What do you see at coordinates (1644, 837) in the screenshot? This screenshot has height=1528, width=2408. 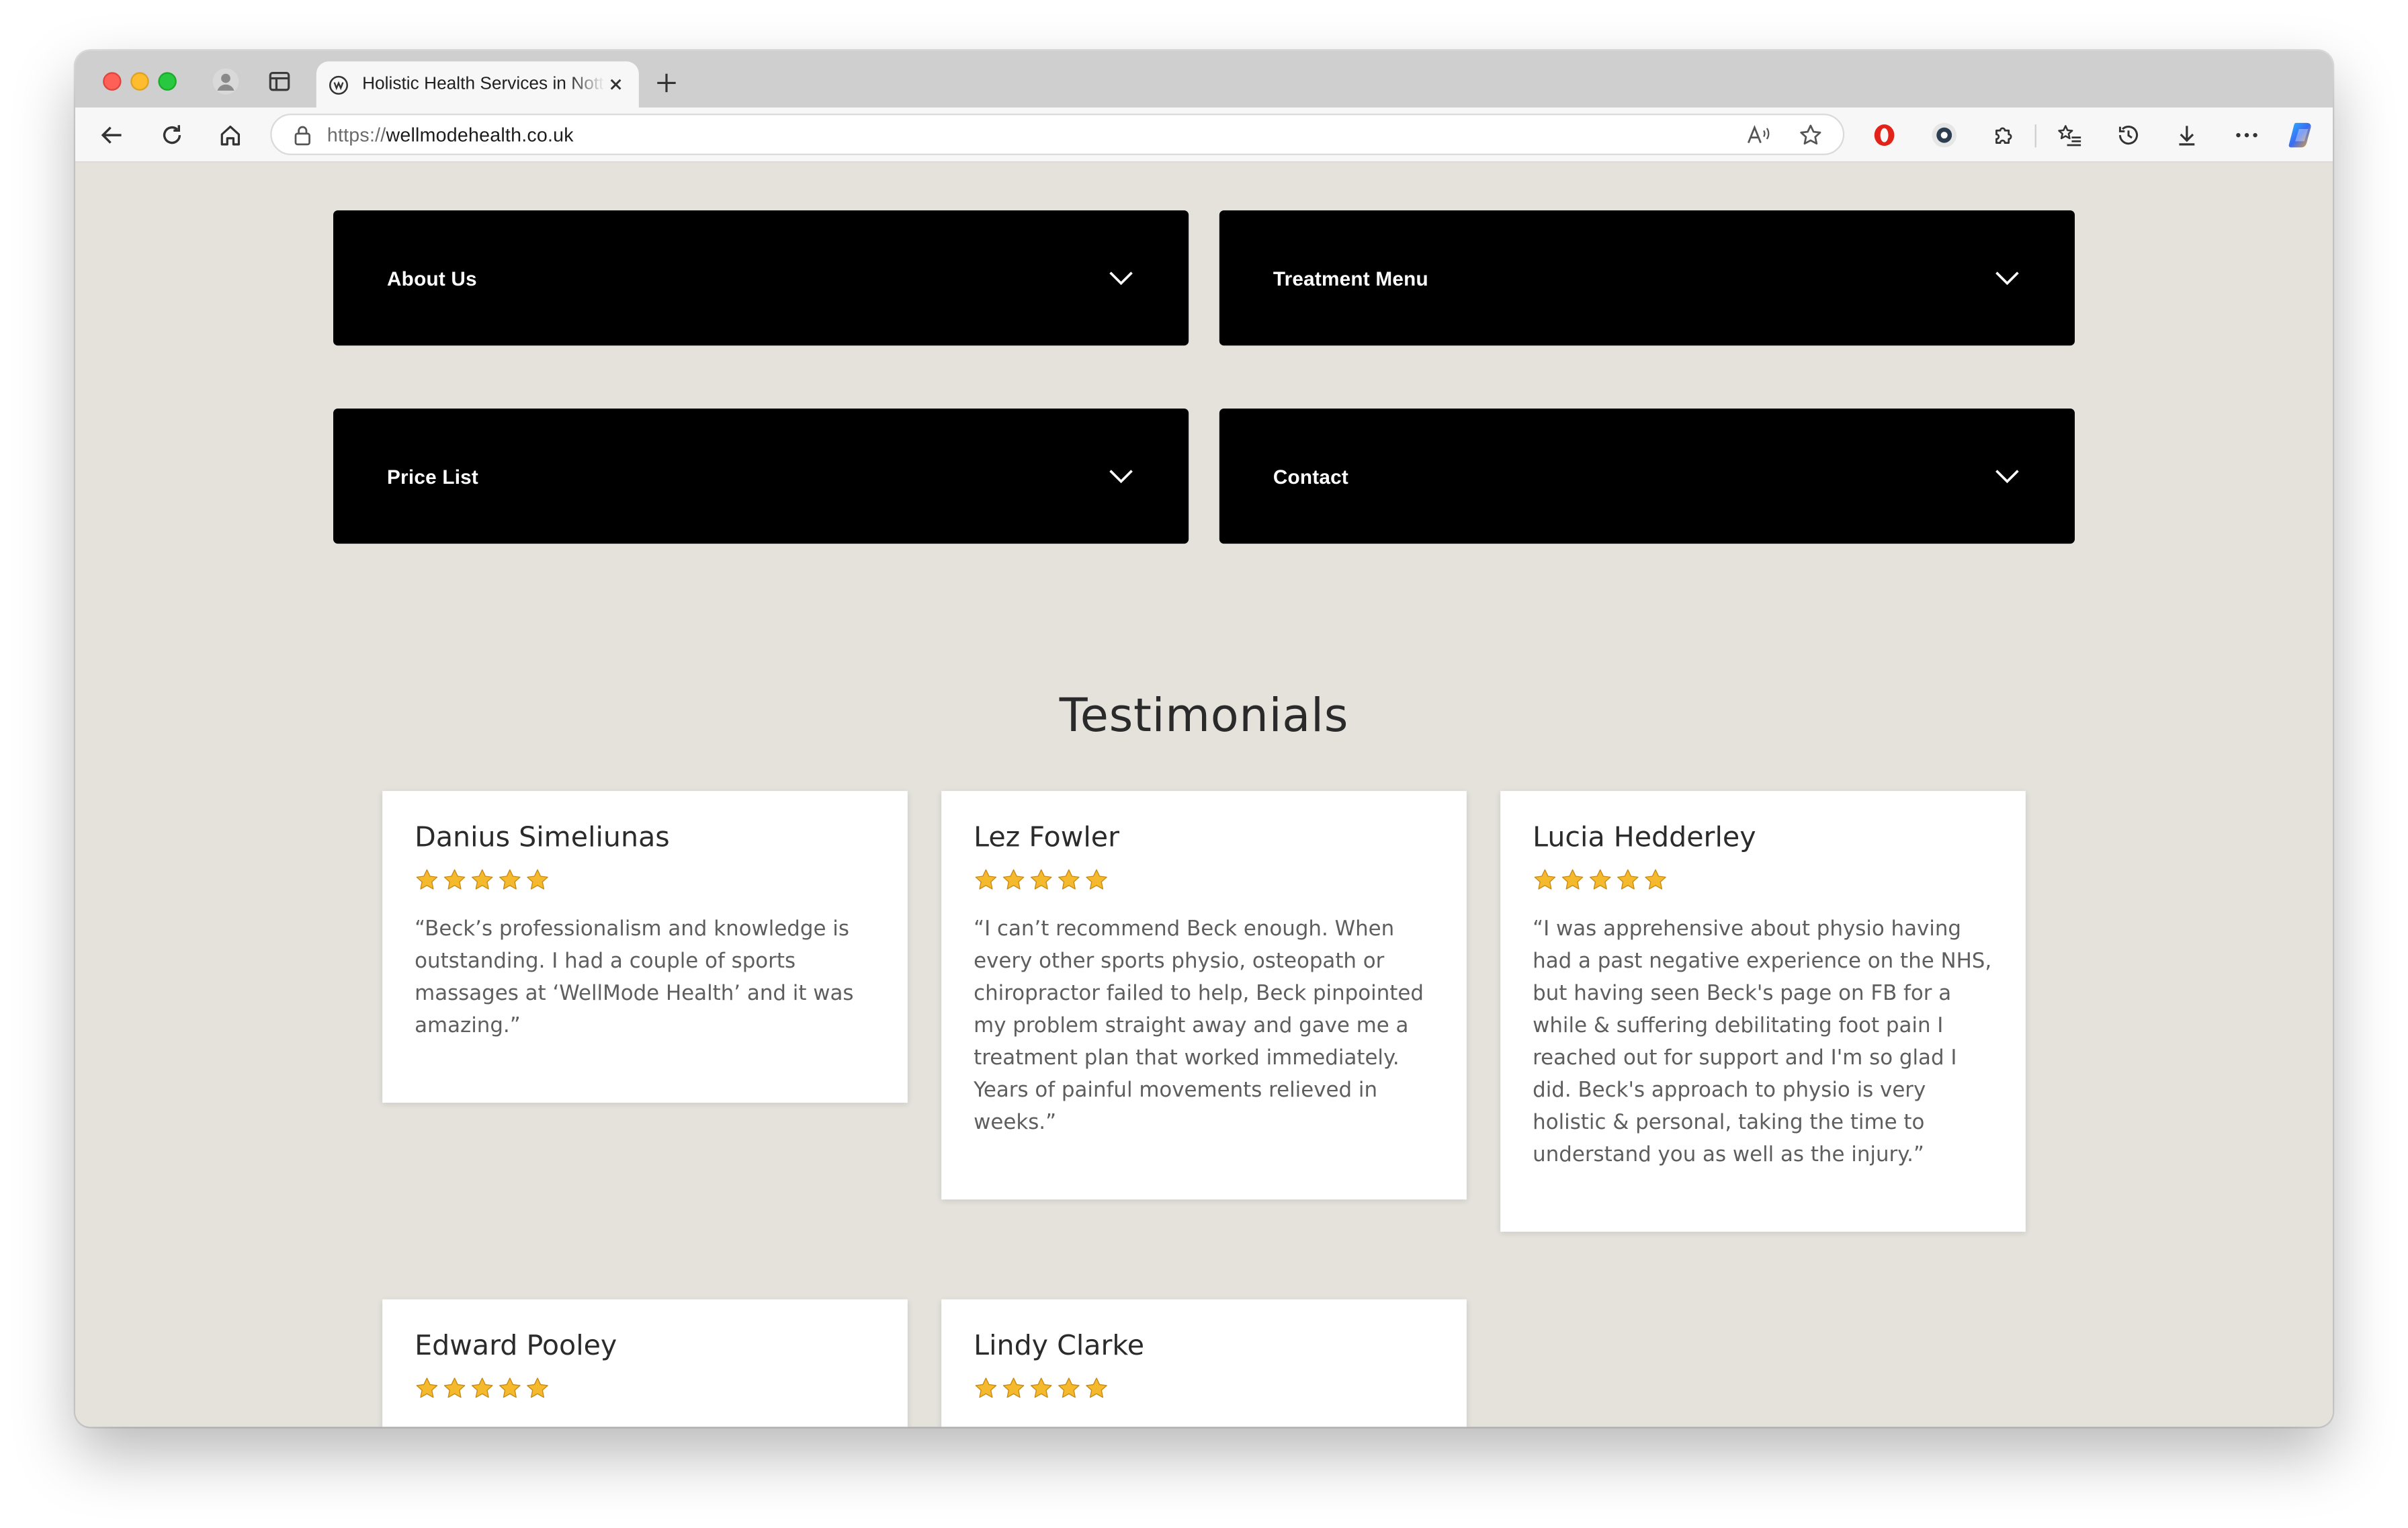 I see `reviewer-name: Lucia Hedderley` at bounding box center [1644, 837].